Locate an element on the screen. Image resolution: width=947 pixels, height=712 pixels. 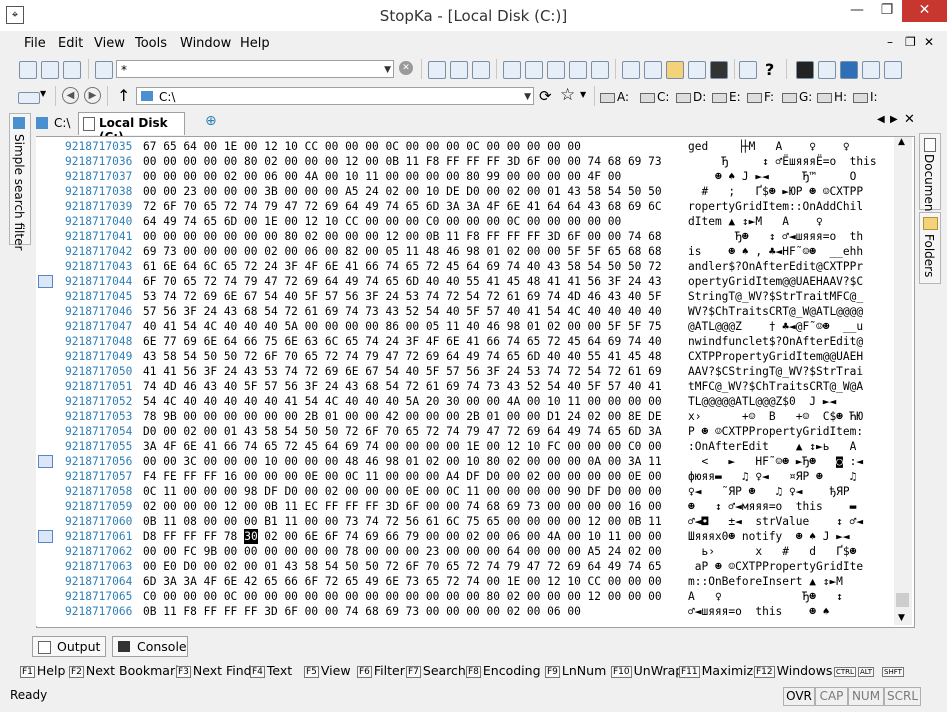
row-text: фюяя▬ ♫ ♀◄ ¤ЯР ☻ ♫ is located at coordinates (772, 476).